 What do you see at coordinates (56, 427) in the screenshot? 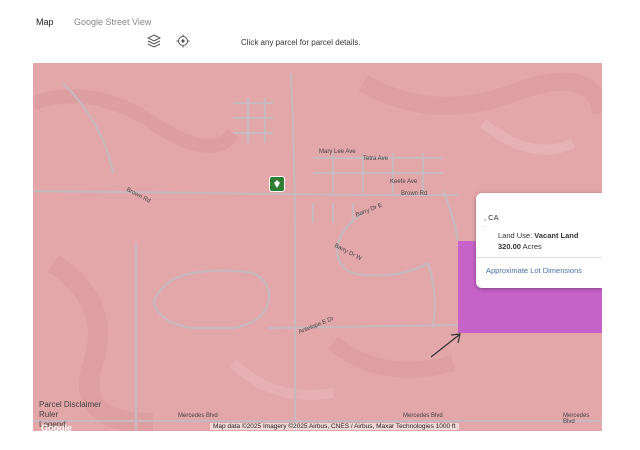
I see `google-logo: Google` at bounding box center [56, 427].